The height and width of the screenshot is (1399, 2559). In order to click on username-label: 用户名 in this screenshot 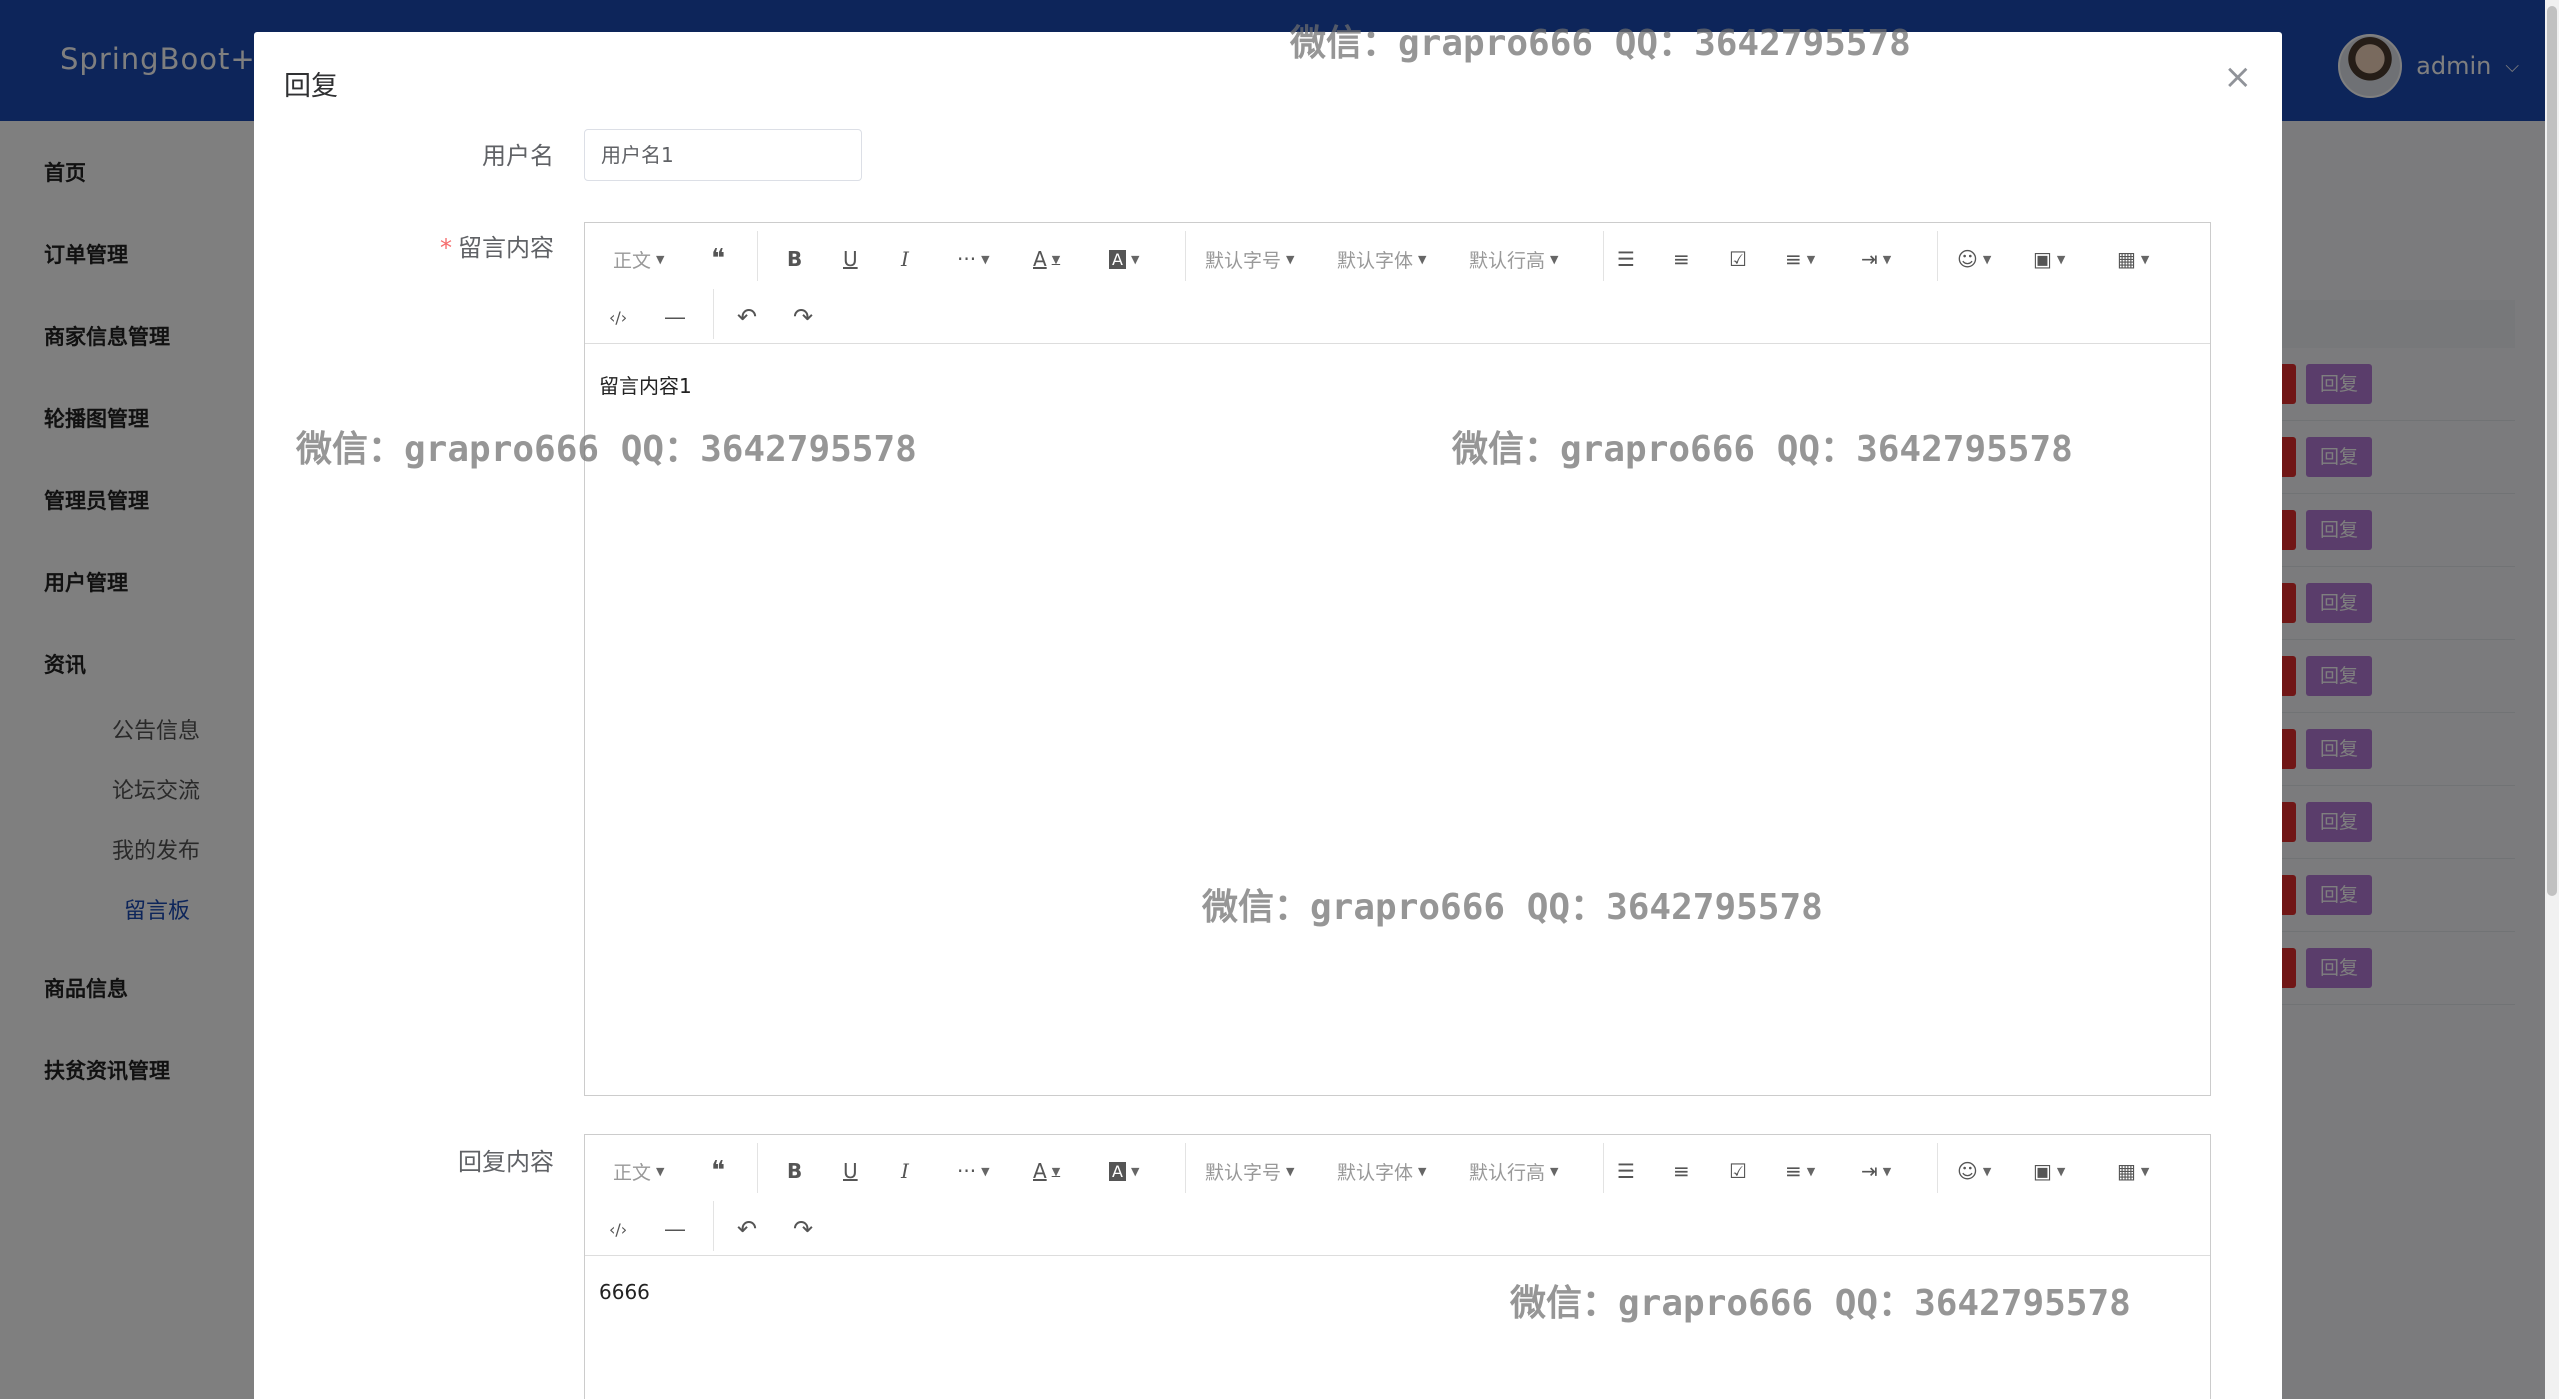, I will do `click(518, 156)`.